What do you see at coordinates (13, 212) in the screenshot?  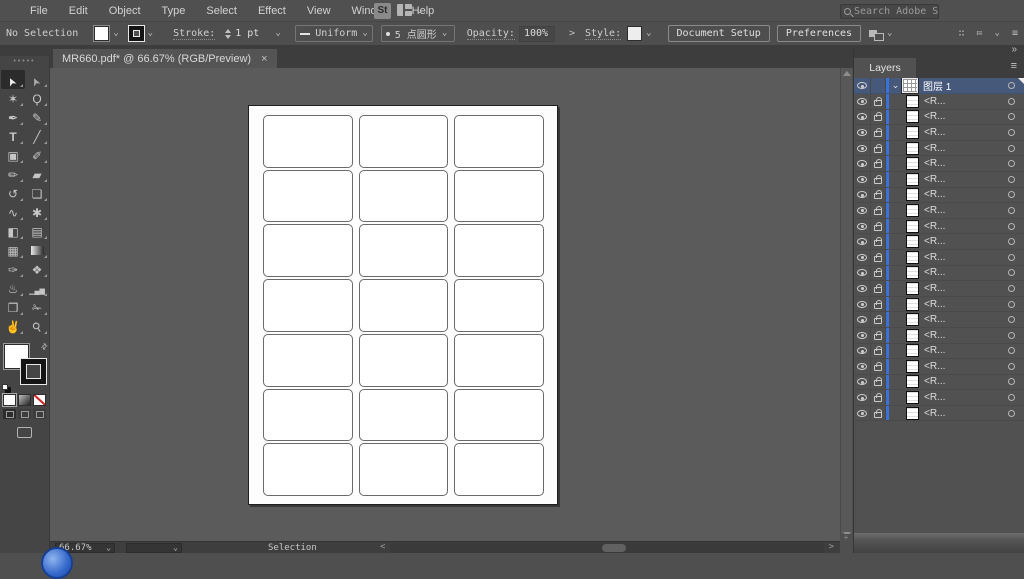 I see `width-tool: ∿` at bounding box center [13, 212].